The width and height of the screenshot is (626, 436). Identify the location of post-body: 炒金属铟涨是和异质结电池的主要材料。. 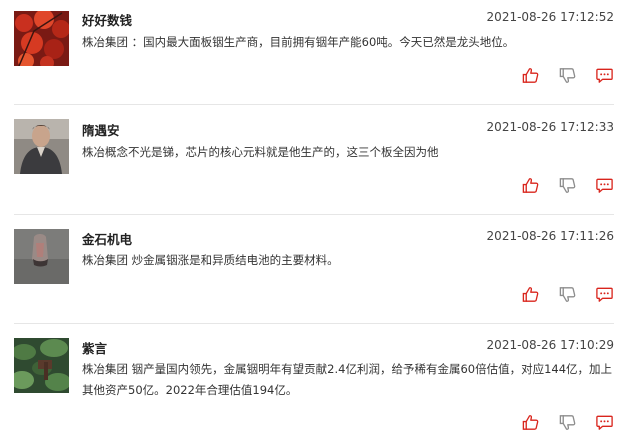
(235, 260).